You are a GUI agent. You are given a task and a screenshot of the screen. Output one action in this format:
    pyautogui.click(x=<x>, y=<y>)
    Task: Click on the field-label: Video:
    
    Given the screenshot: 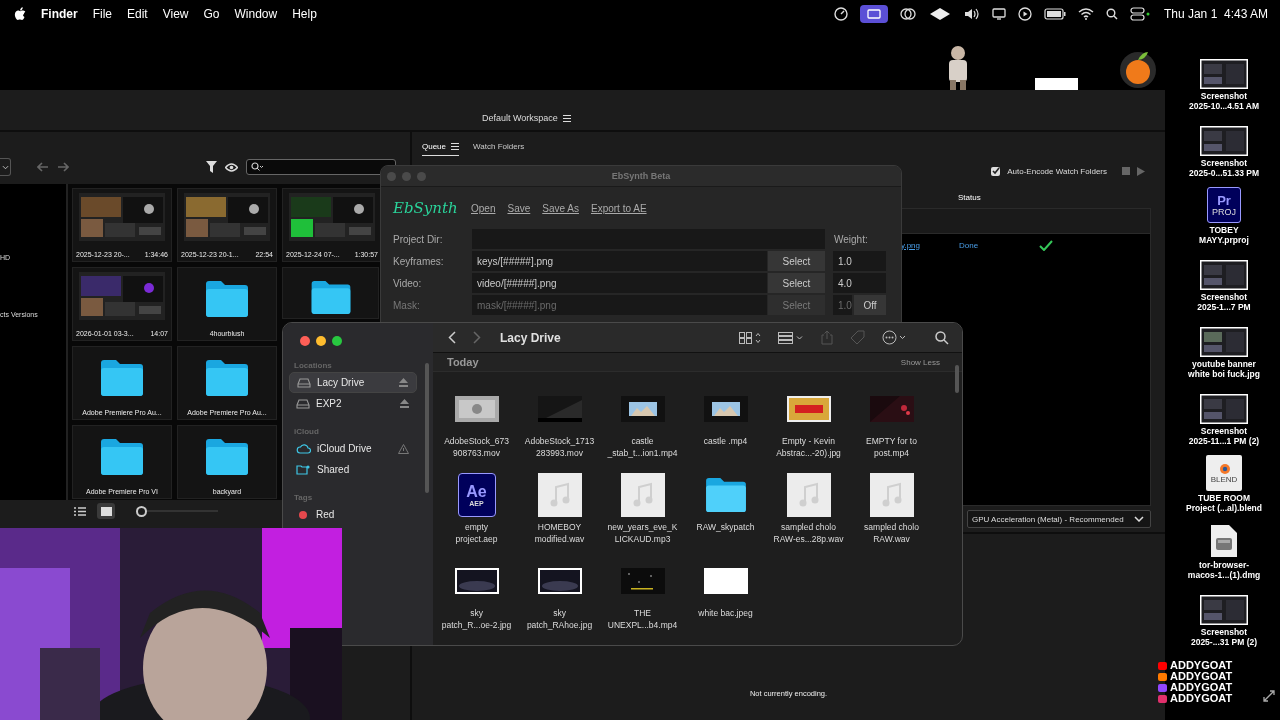 What is the action you would take?
    pyautogui.click(x=408, y=283)
    